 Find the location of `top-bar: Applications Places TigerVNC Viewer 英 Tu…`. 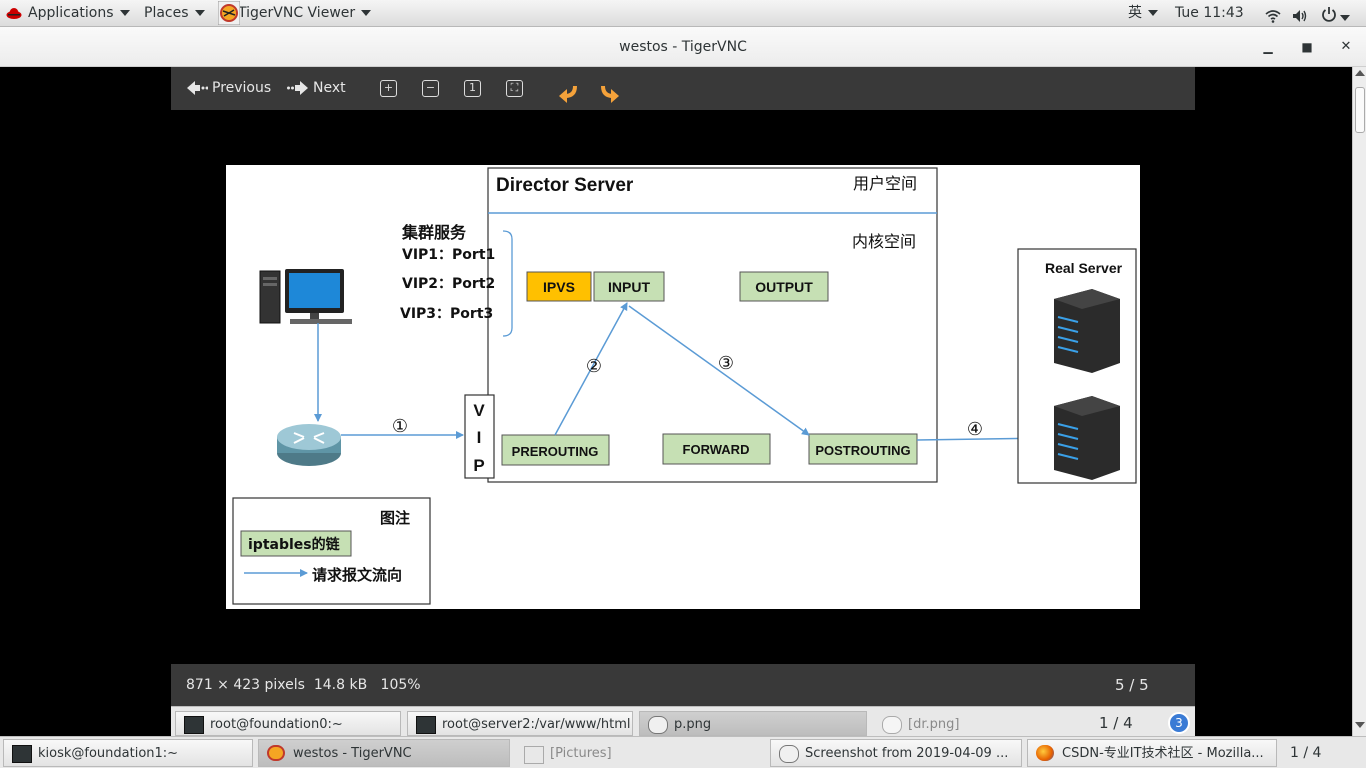

top-bar: Applications Places TigerVNC Viewer 英 Tu… is located at coordinates (683, 13).